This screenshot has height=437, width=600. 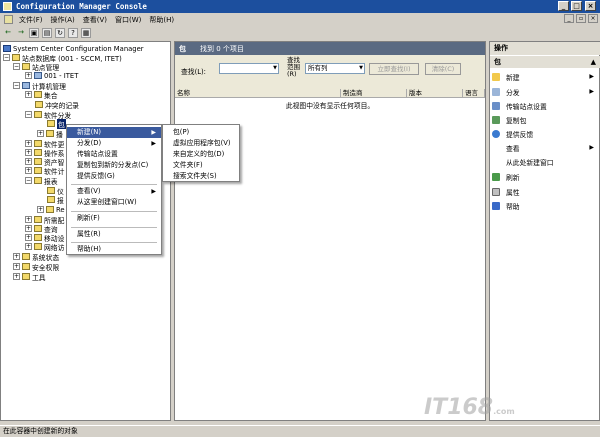 What do you see at coordinates (41, 95) in the screenshot?
I see `tree-node-collections: + 集合` at bounding box center [41, 95].